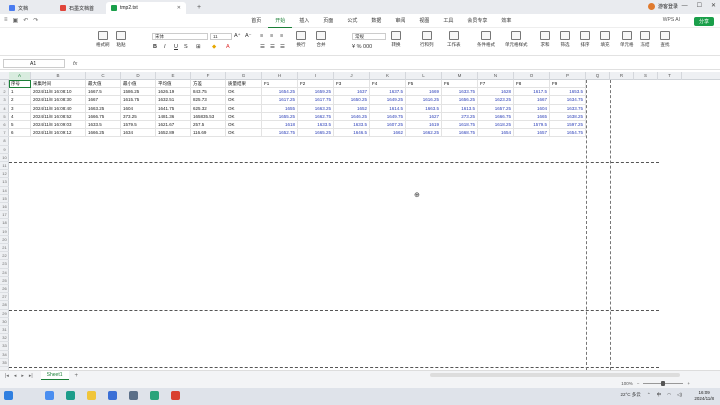  What do you see at coordinates (173, 76) in the screenshot?
I see `column-header: E` at bounding box center [173, 76].